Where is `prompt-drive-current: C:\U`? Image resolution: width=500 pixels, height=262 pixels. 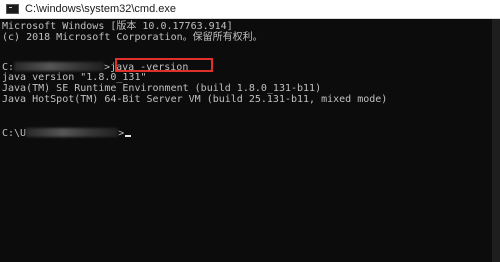 prompt-drive-current: C:\U is located at coordinates (14, 133).